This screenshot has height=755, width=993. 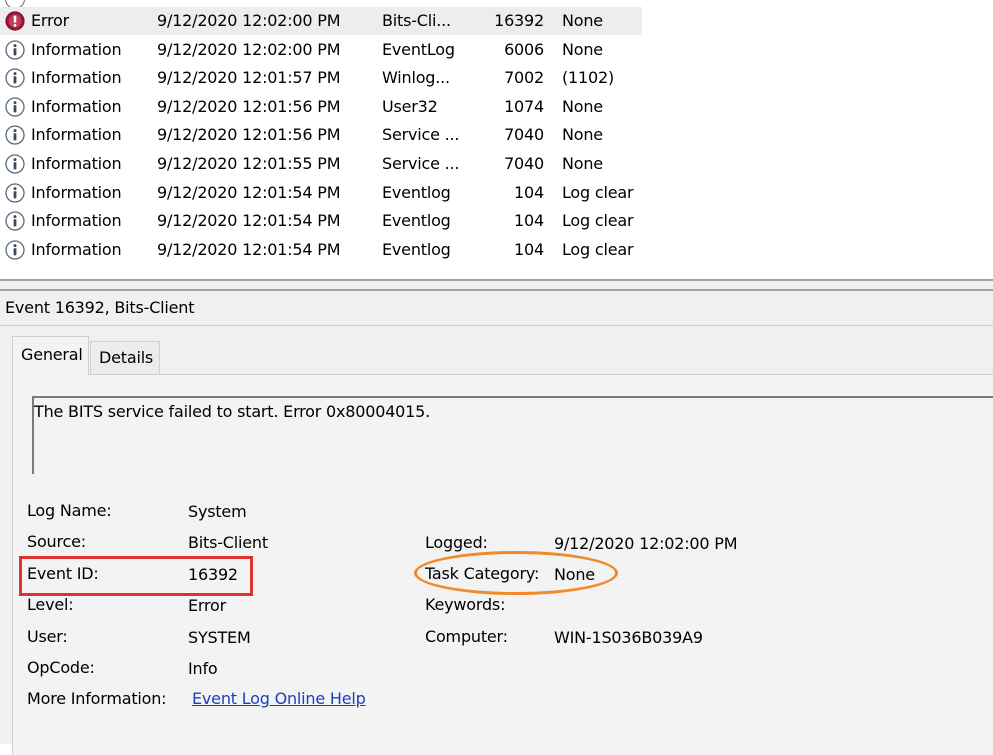 What do you see at coordinates (249, 78) in the screenshot?
I see `date-cell: 9/12/2020 12:01:57 PM` at bounding box center [249, 78].